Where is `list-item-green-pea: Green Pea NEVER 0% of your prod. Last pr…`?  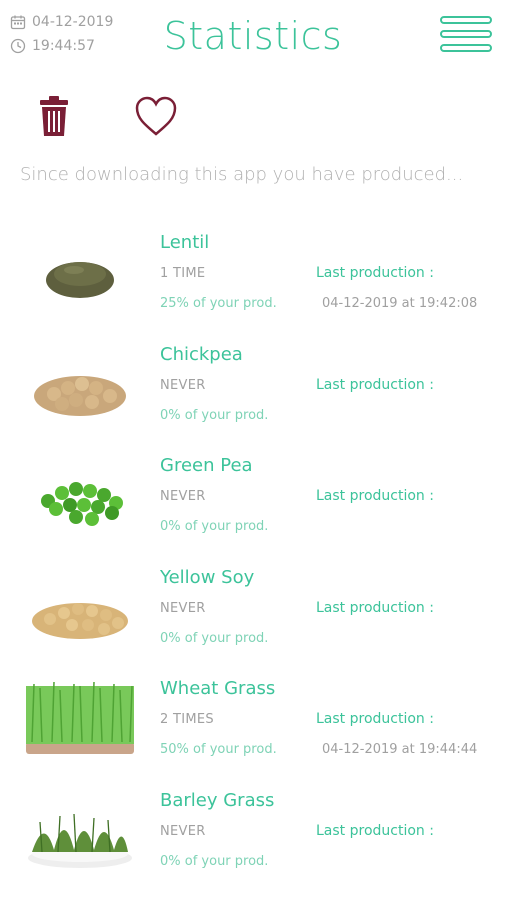
list-item-green-pea: Green Pea NEVER 0% of your prod. Last pr… is located at coordinates (253, 509).